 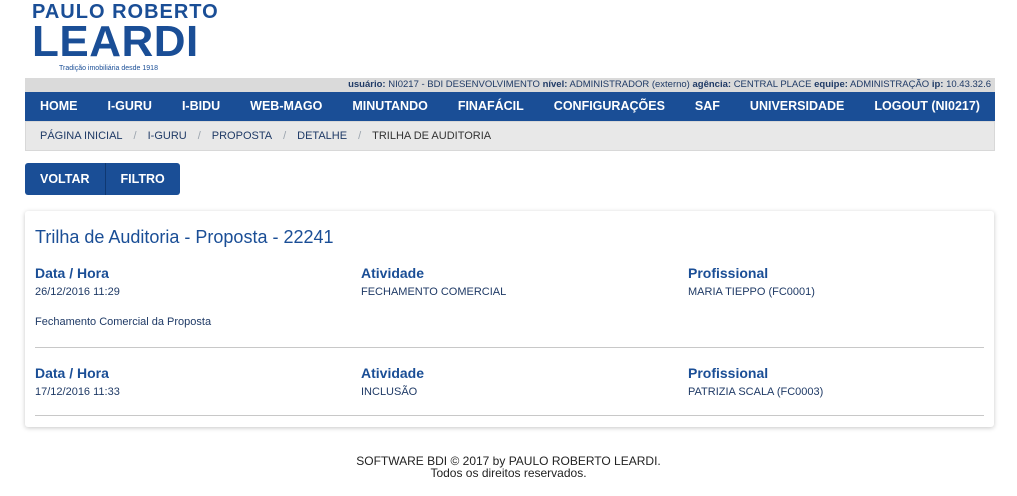 What do you see at coordinates (77, 382) in the screenshot?
I see `datetime-column: Data / Hora 17/12/2016 11:33` at bounding box center [77, 382].